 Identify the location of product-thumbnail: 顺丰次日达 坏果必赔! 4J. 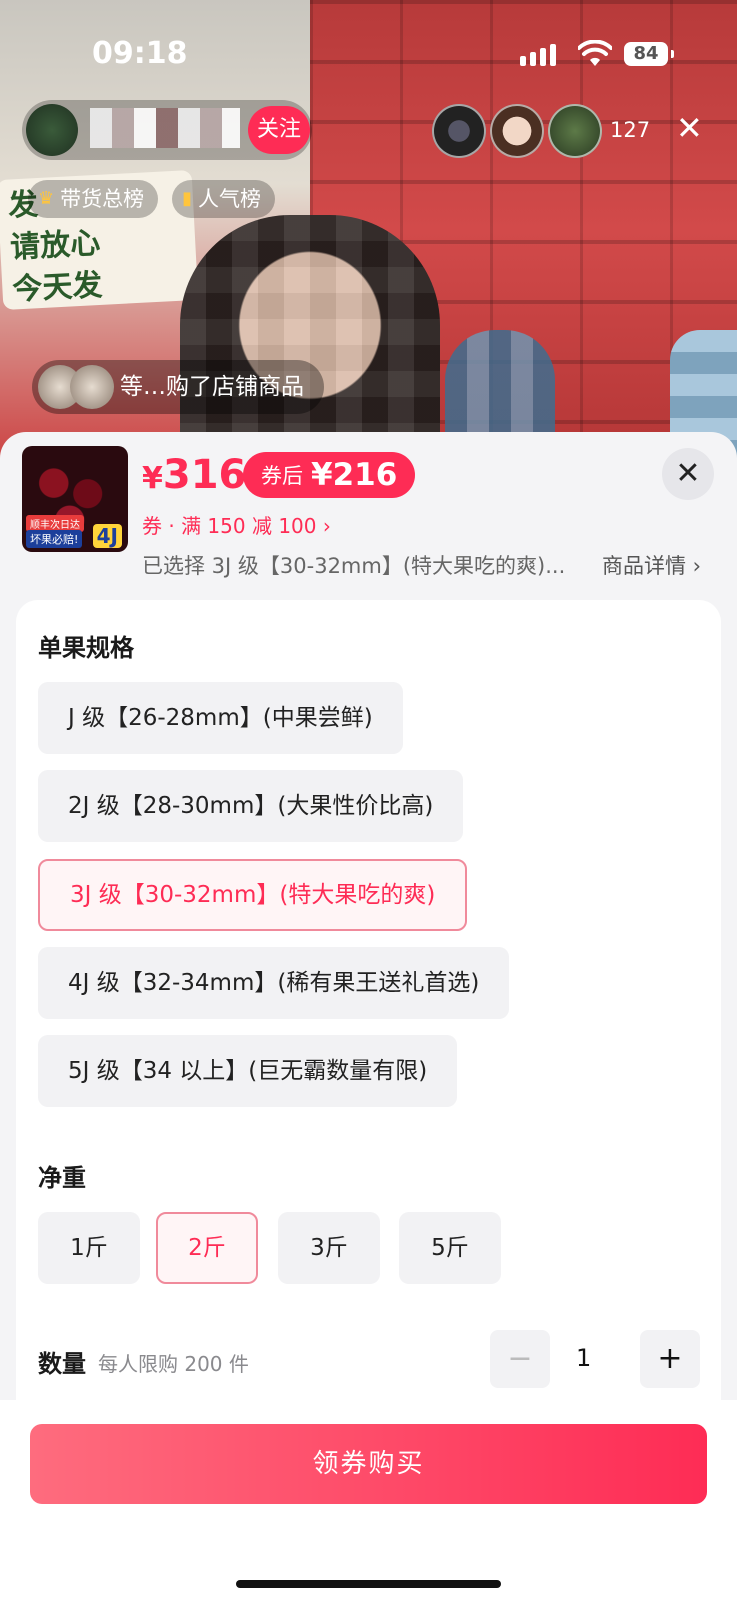
(75, 499).